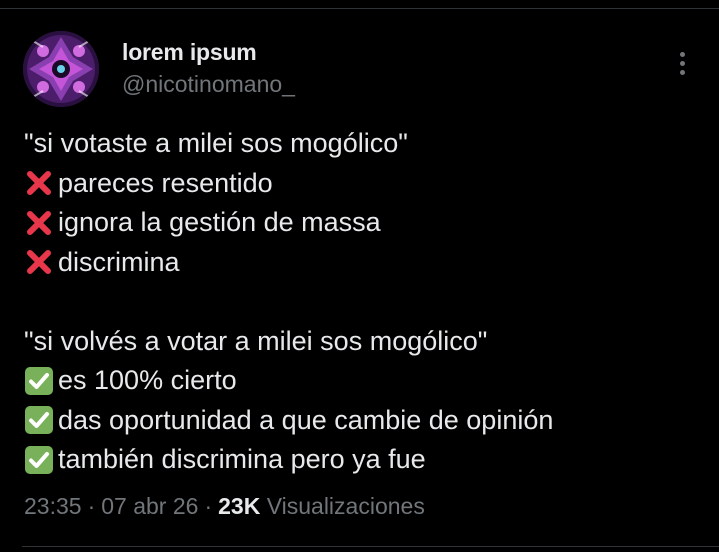  I want to click on tweet-line-text: "si votaste a milei sos mogólico", so click(216, 143).